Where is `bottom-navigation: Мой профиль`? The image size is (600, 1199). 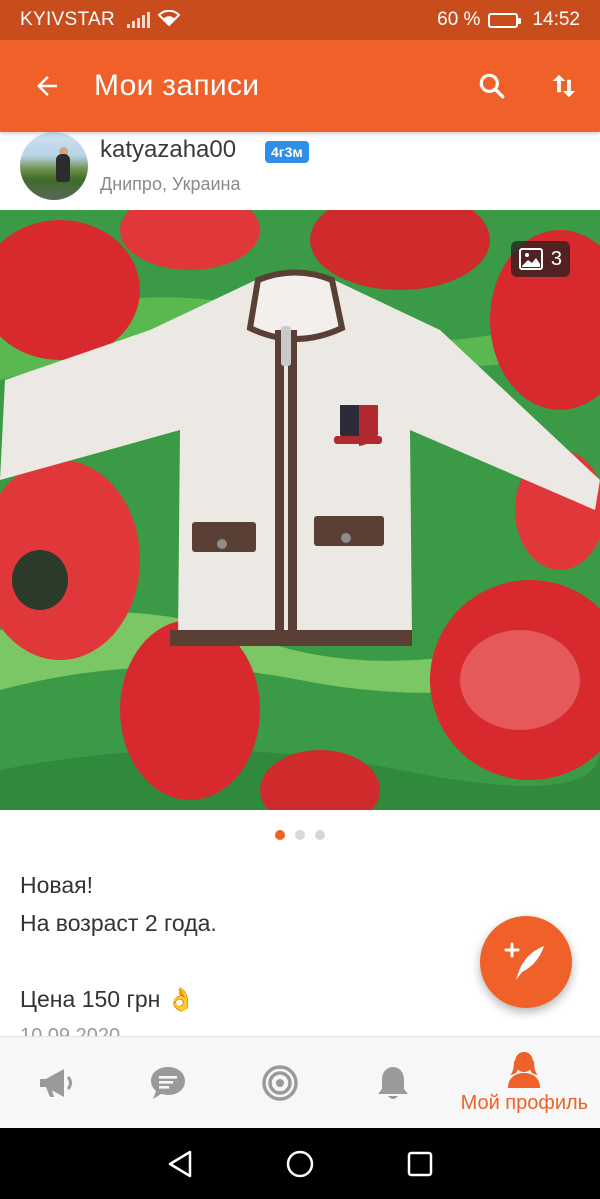
bottom-navigation: Мой профиль is located at coordinates (300, 1082).